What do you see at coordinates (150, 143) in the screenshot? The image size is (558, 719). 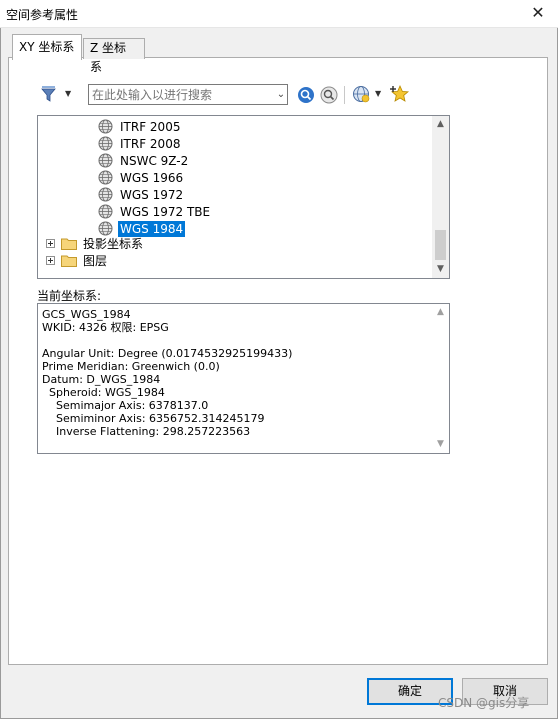 I see `tree-item-label: ITRF 2008` at bounding box center [150, 143].